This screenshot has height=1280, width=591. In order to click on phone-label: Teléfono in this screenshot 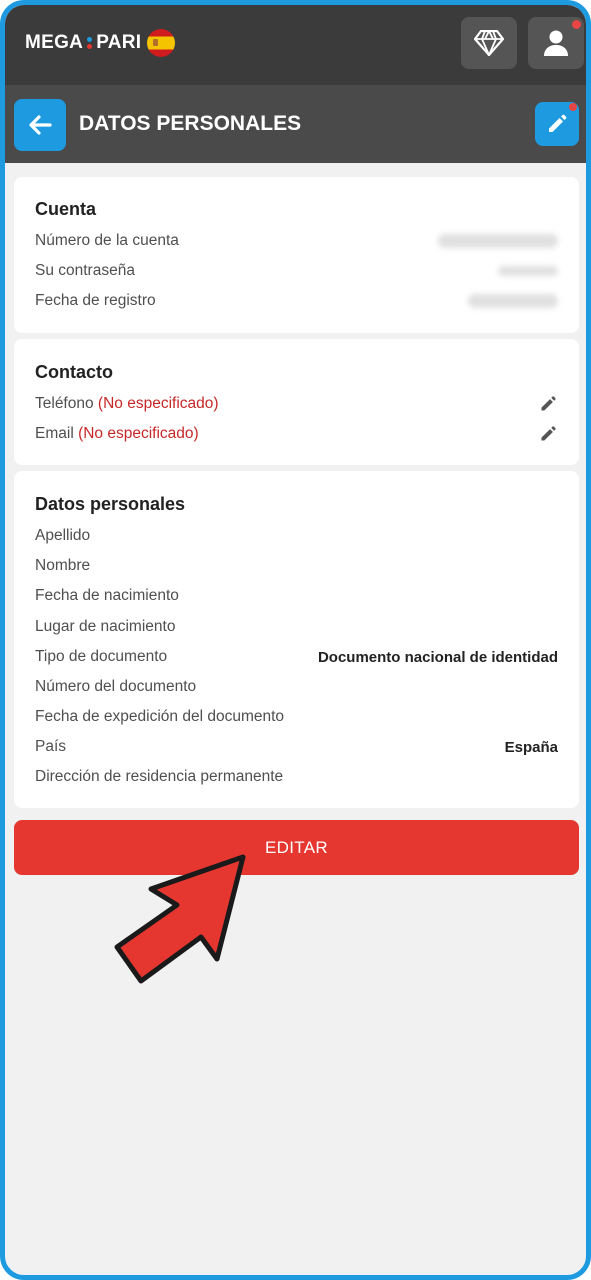, I will do `click(66, 403)`.